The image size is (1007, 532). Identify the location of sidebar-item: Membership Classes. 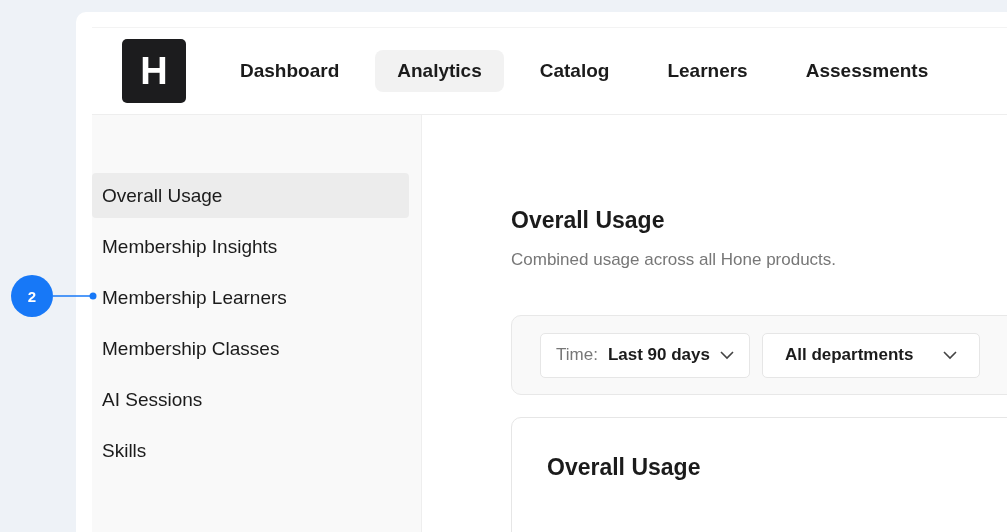
(250, 348).